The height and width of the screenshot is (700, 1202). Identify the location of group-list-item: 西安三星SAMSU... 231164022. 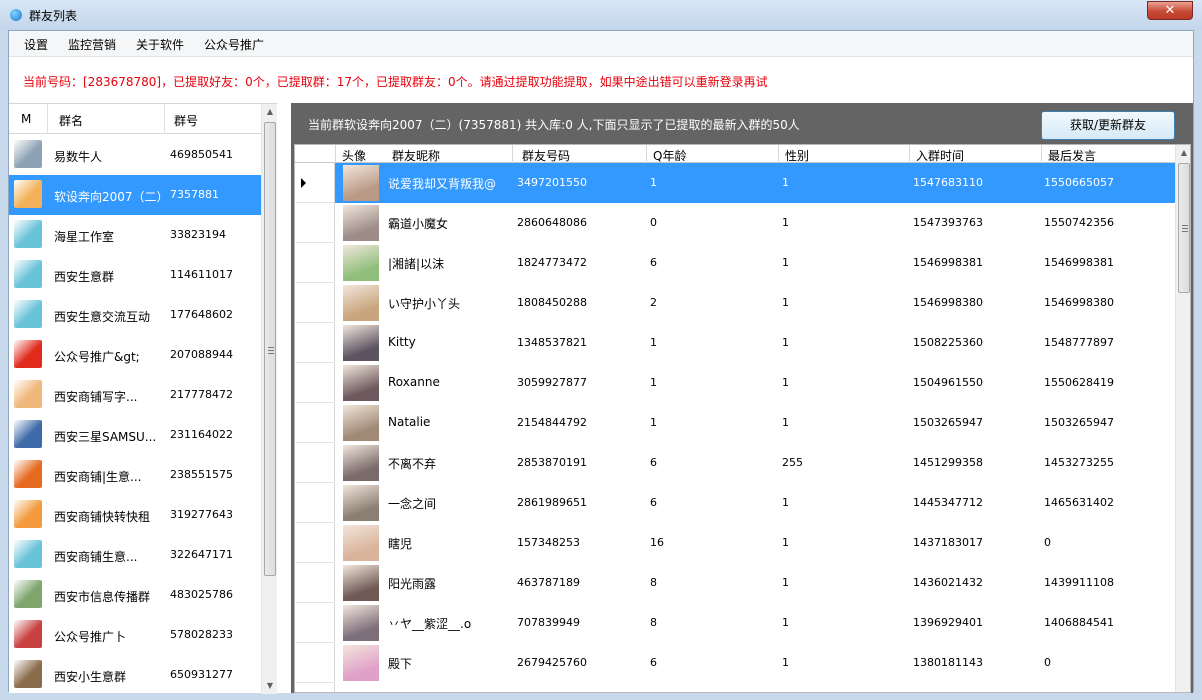
(135, 435).